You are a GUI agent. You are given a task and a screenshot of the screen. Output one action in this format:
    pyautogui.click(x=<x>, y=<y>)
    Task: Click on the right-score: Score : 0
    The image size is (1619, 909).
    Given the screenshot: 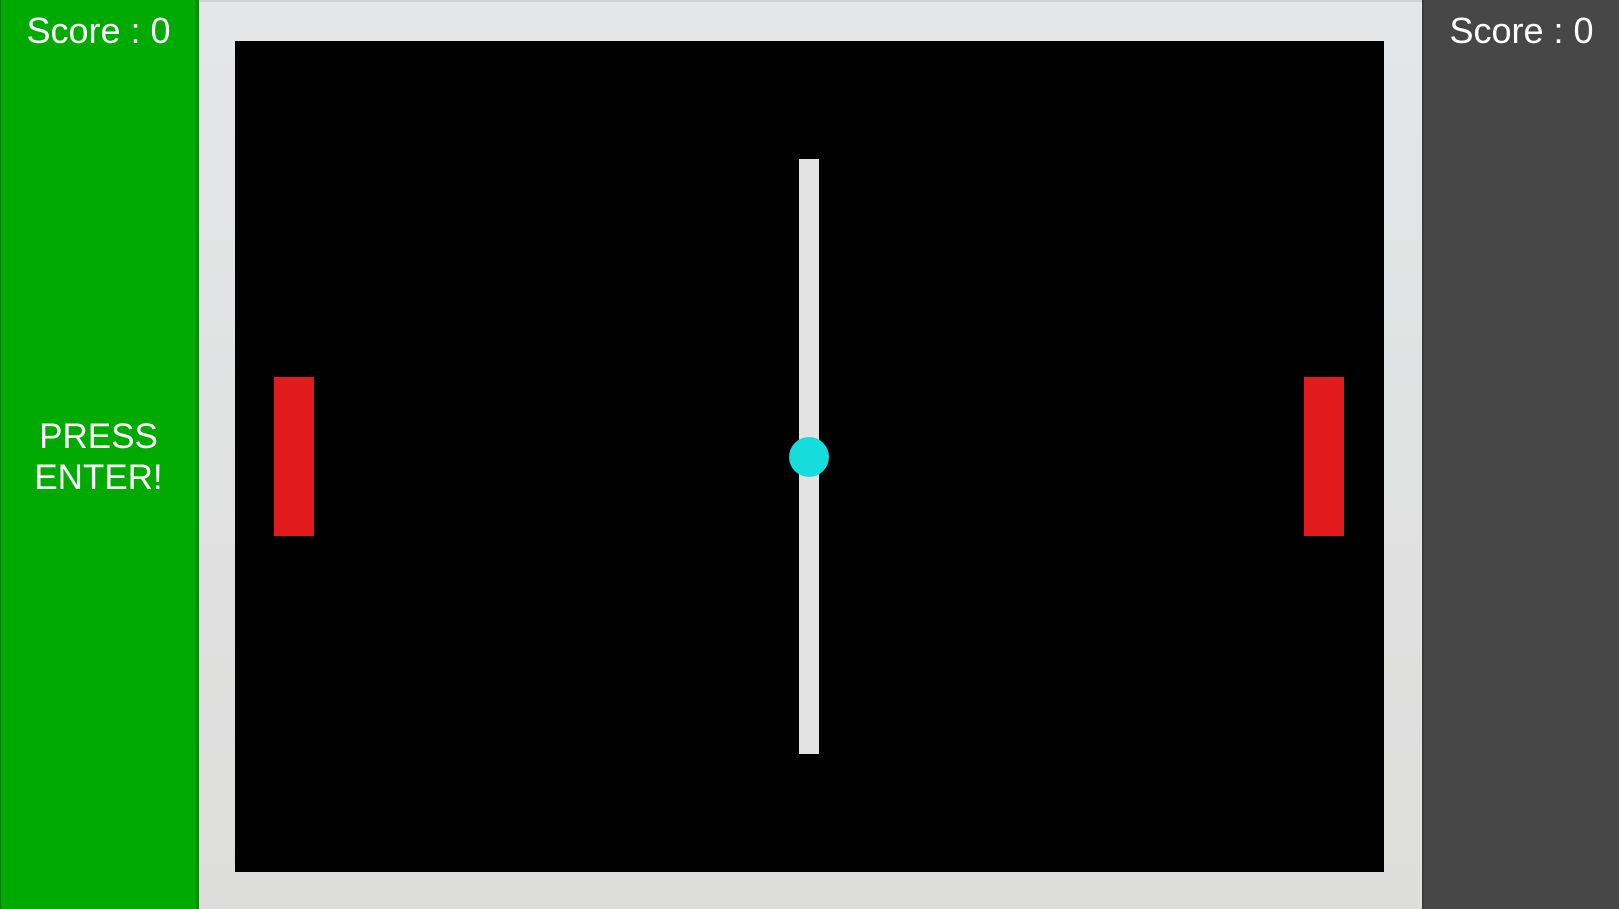 What is the action you would take?
    pyautogui.click(x=1521, y=30)
    